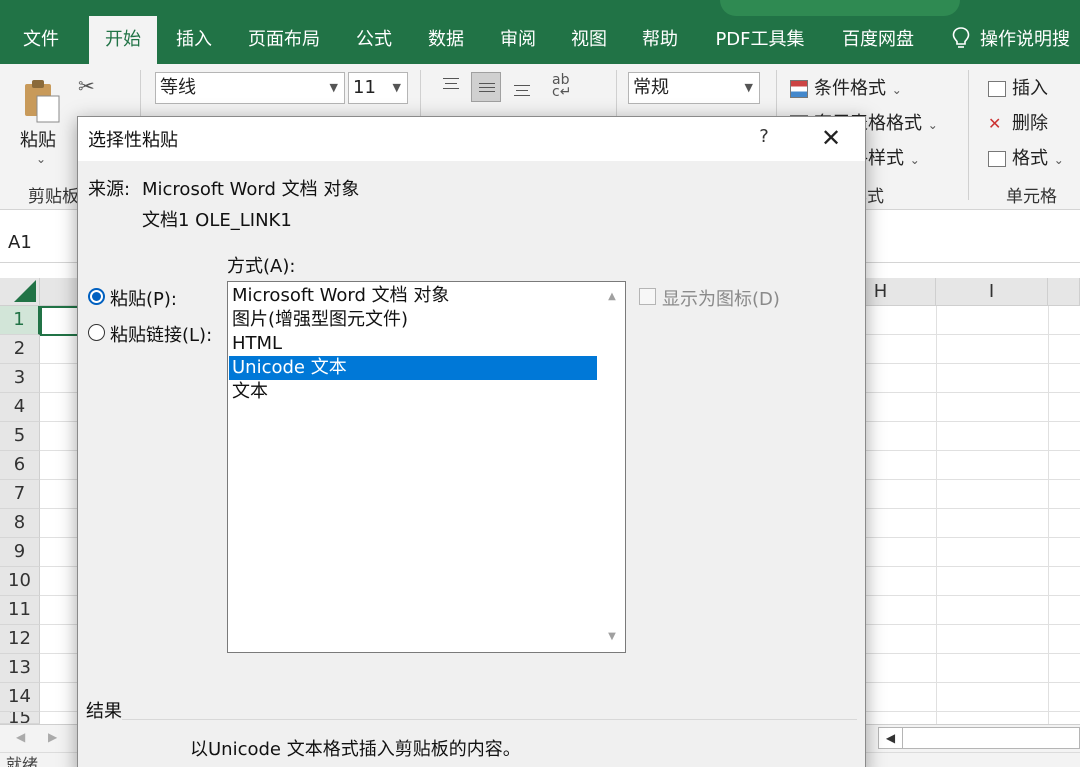  Describe the element at coordinates (20, 378) in the screenshot. I see `row-header-3: 3` at that location.